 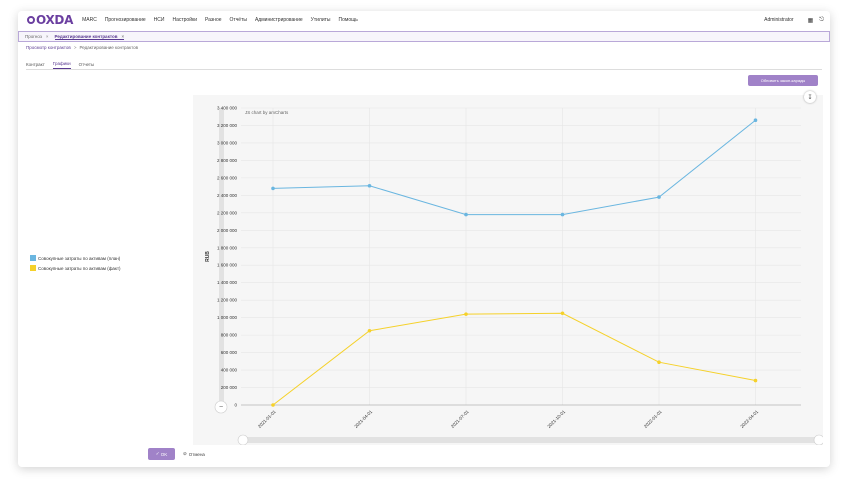 I want to click on menu-item-marc: MARC, so click(x=89, y=20).